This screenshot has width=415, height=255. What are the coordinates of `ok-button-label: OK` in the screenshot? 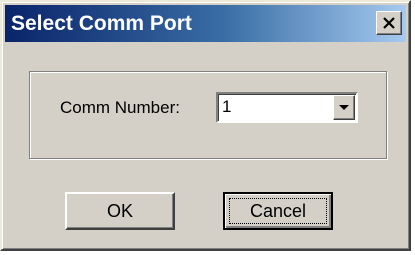 It's located at (119, 211).